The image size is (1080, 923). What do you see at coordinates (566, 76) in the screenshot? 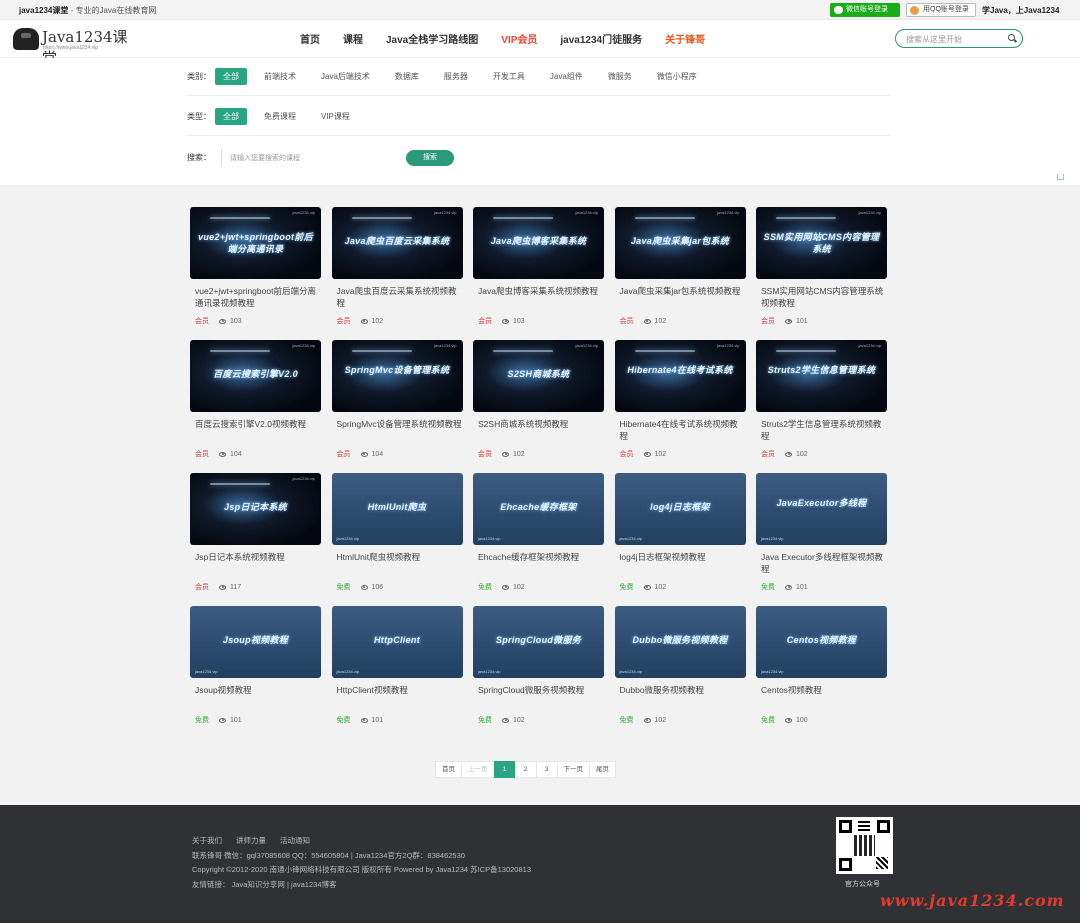
I see `category-java-components: Java组件` at bounding box center [566, 76].